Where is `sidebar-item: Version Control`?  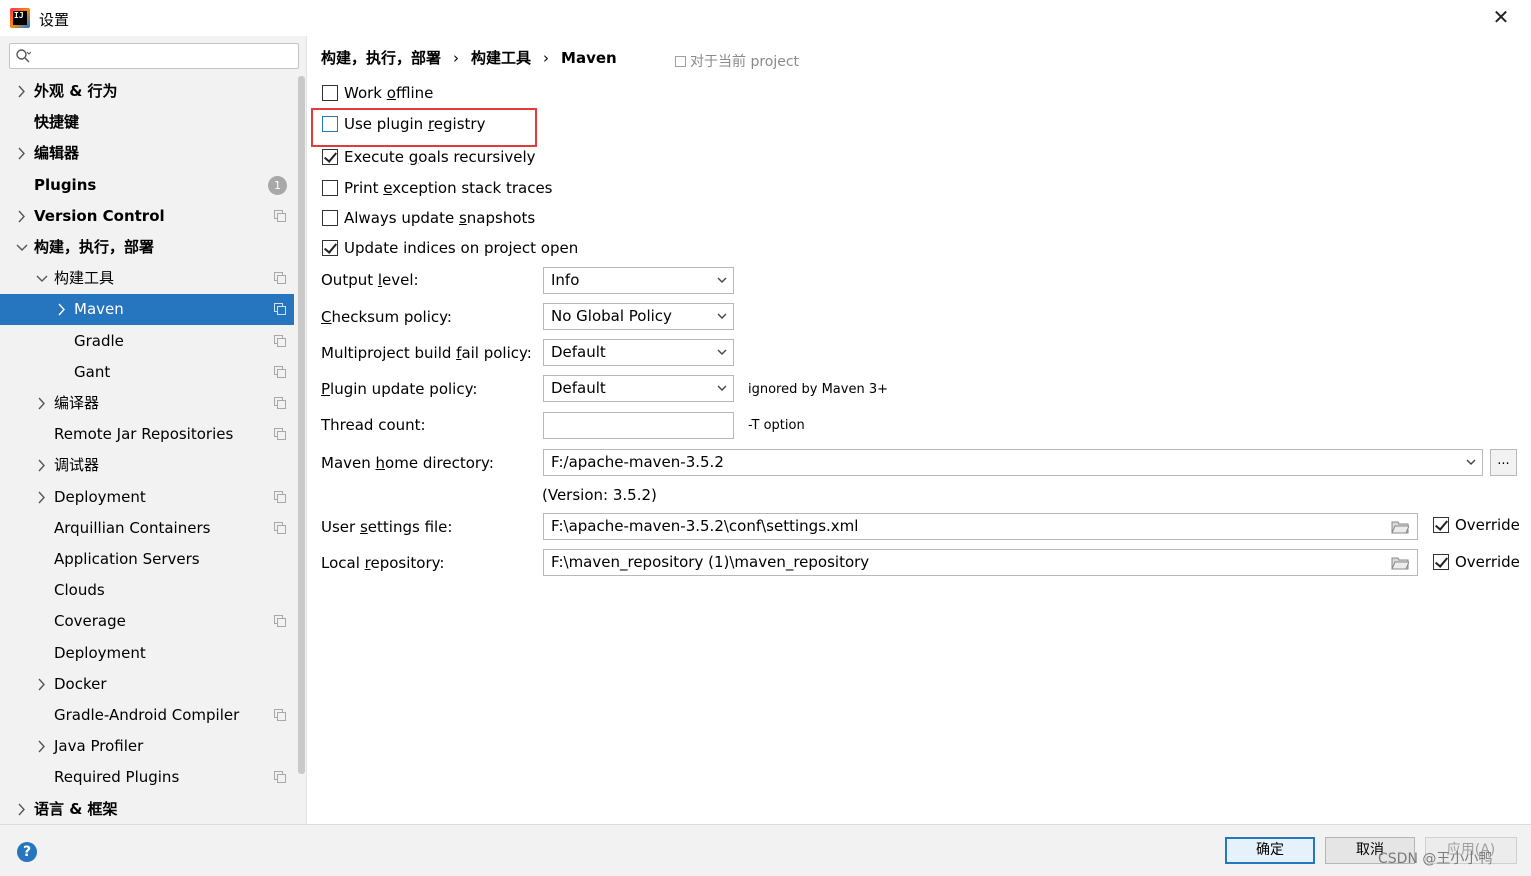
sidebar-item: Version Control is located at coordinates (147, 216).